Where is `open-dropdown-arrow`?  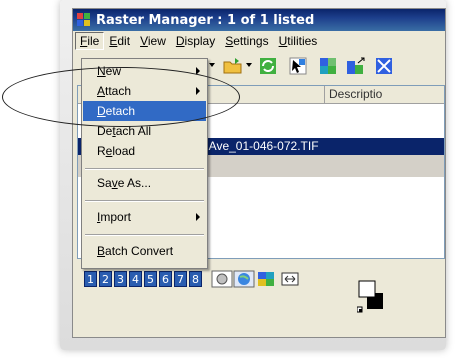
open-dropdown-arrow is located at coordinates (249, 65).